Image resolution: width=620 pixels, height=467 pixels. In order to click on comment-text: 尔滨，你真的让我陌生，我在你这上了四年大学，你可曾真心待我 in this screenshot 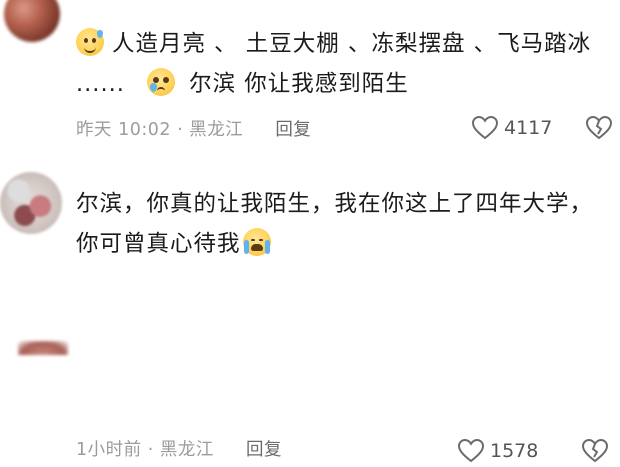, I will do `click(341, 224)`.